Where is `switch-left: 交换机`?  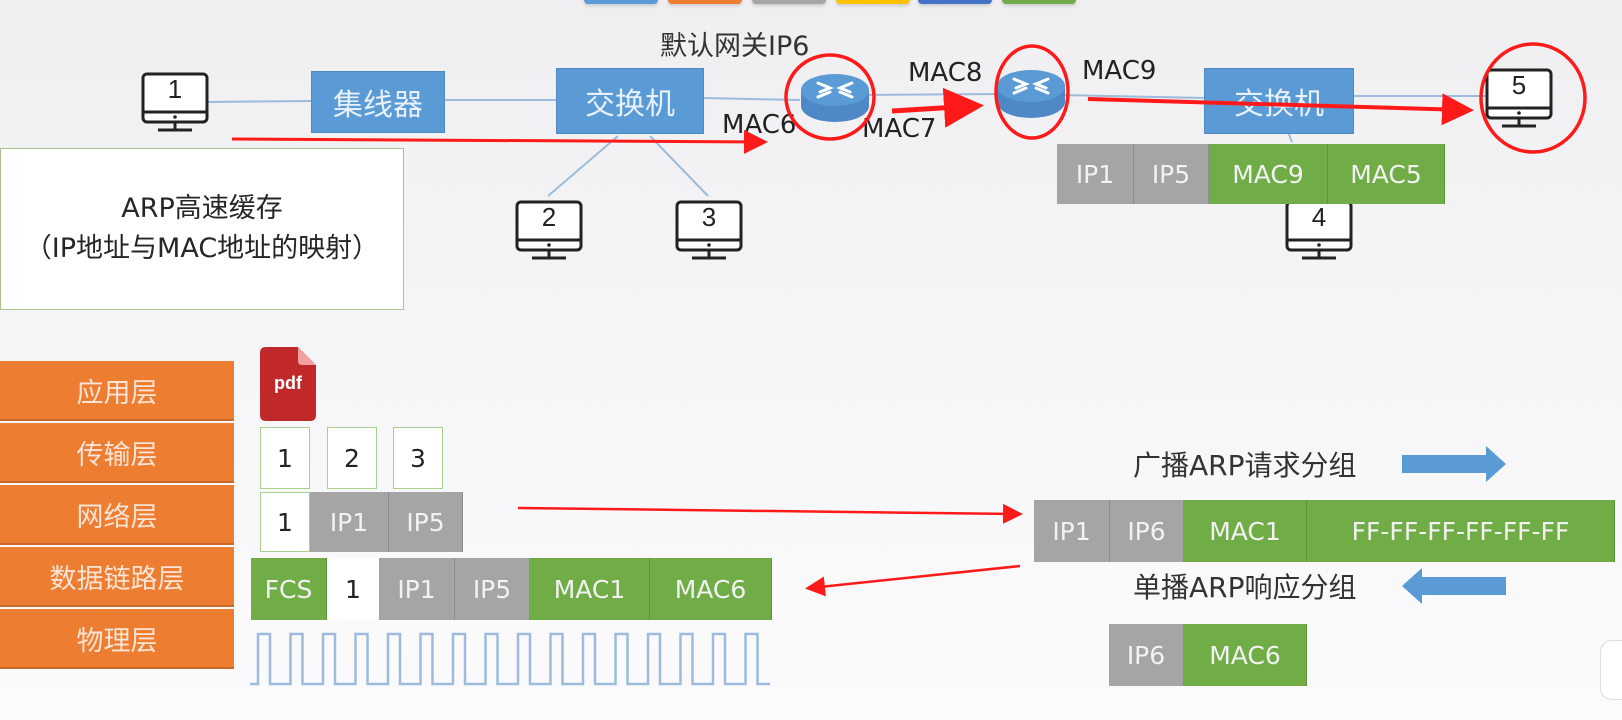
switch-left: 交换机 is located at coordinates (630, 101).